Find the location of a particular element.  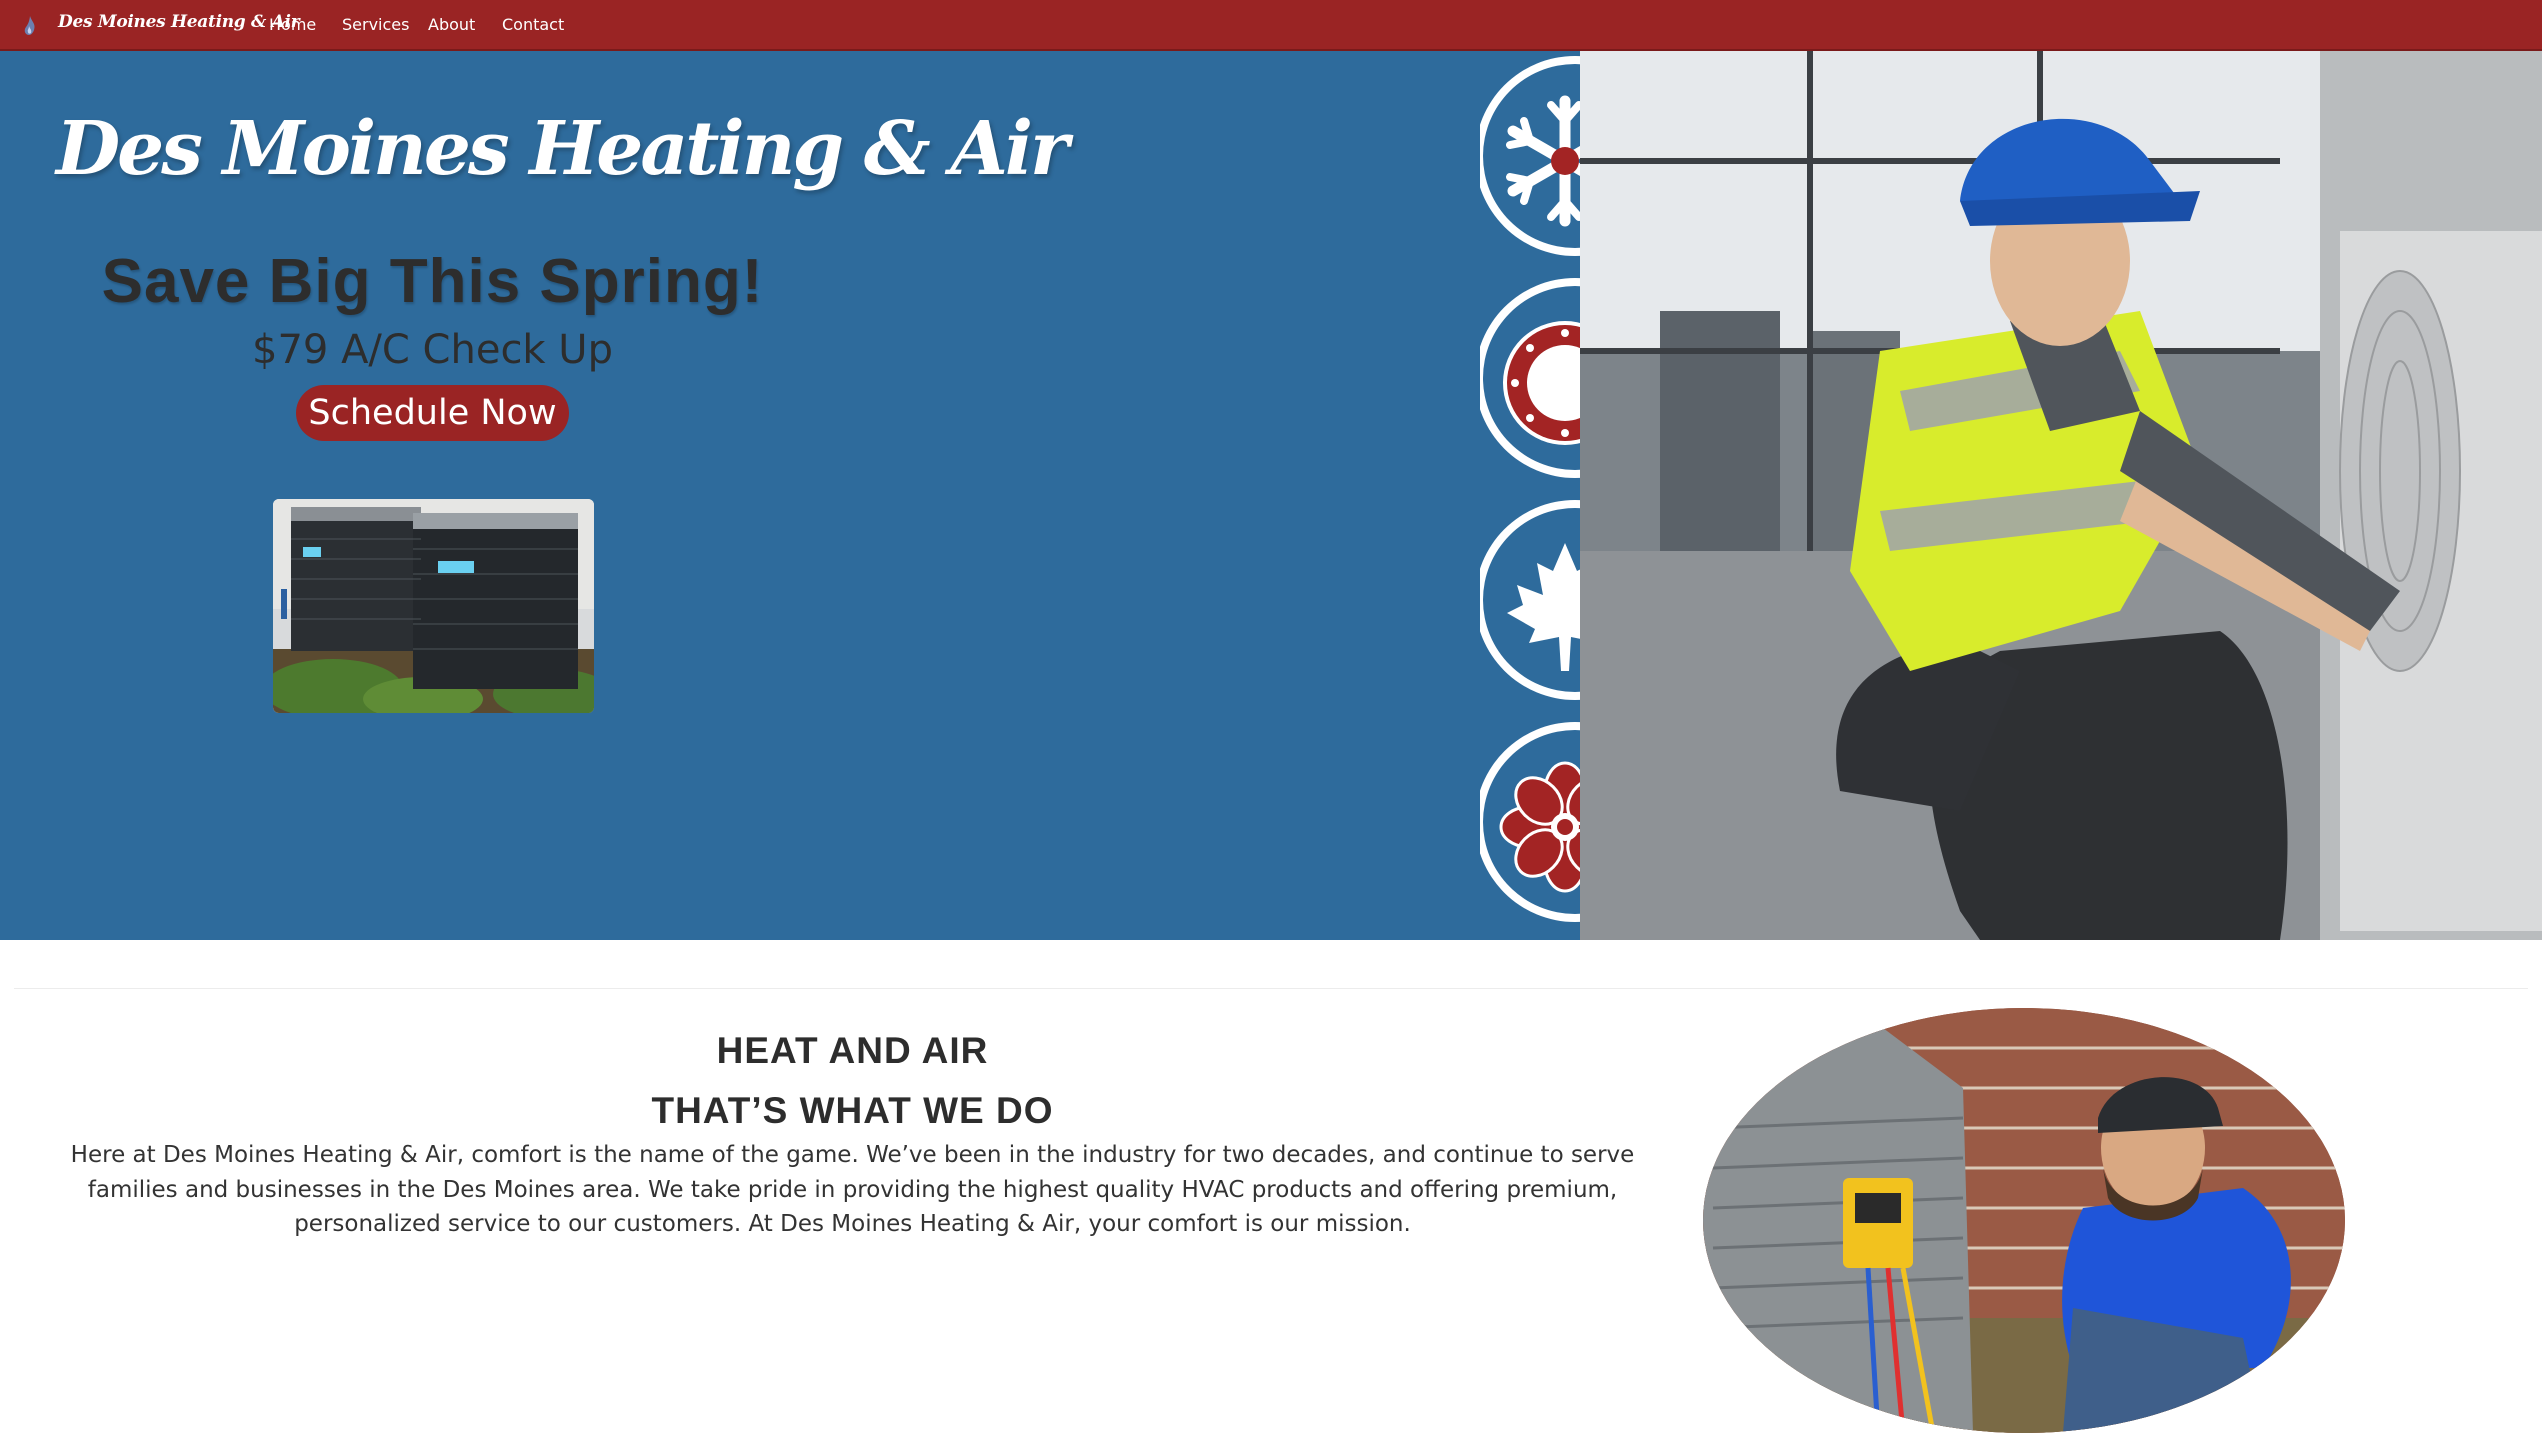

about-heading-line1: HEAT AND AIR is located at coordinates (852, 1050).